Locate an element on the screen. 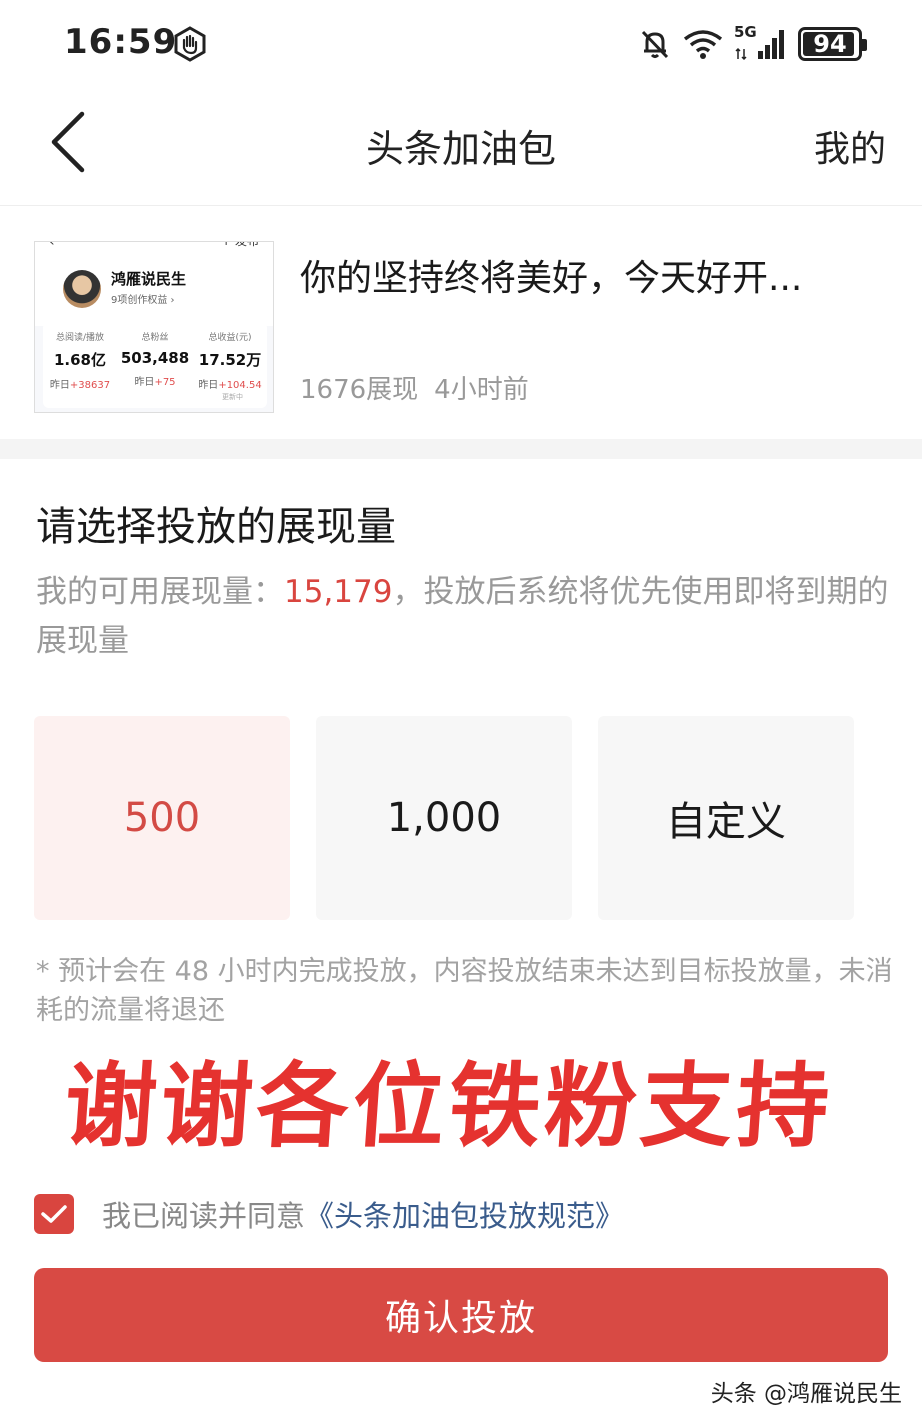 The width and height of the screenshot is (922, 1422). thumb-author-name: 鸿雁说民生 is located at coordinates (149, 279).